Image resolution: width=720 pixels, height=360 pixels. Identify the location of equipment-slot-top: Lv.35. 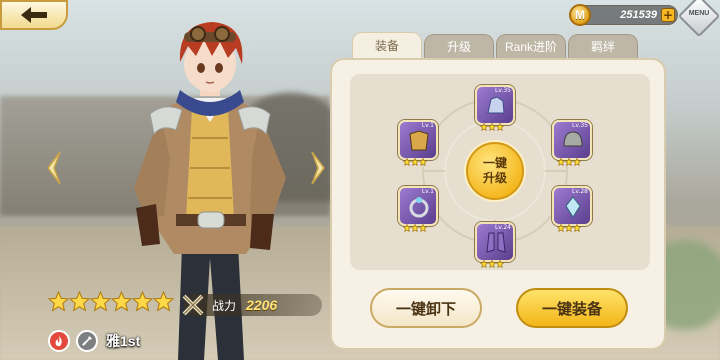
(495, 108).